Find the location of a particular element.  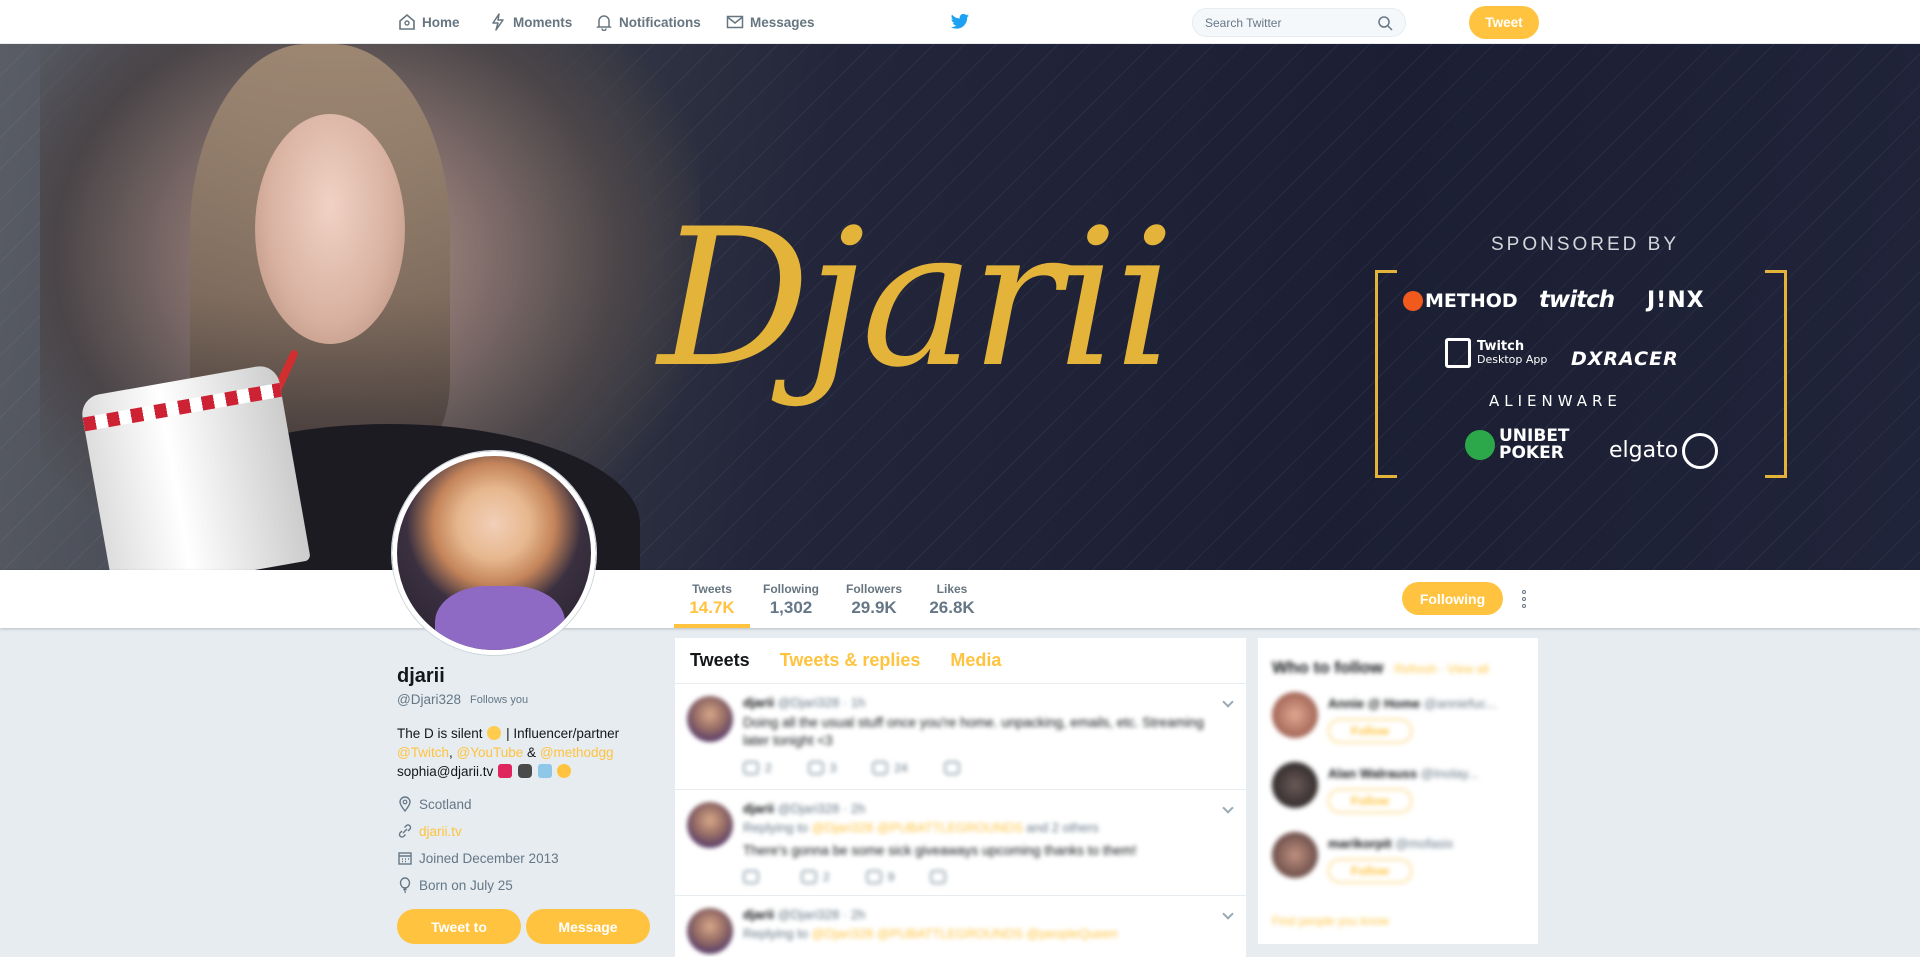

profile-name: djarii is located at coordinates (421, 676).